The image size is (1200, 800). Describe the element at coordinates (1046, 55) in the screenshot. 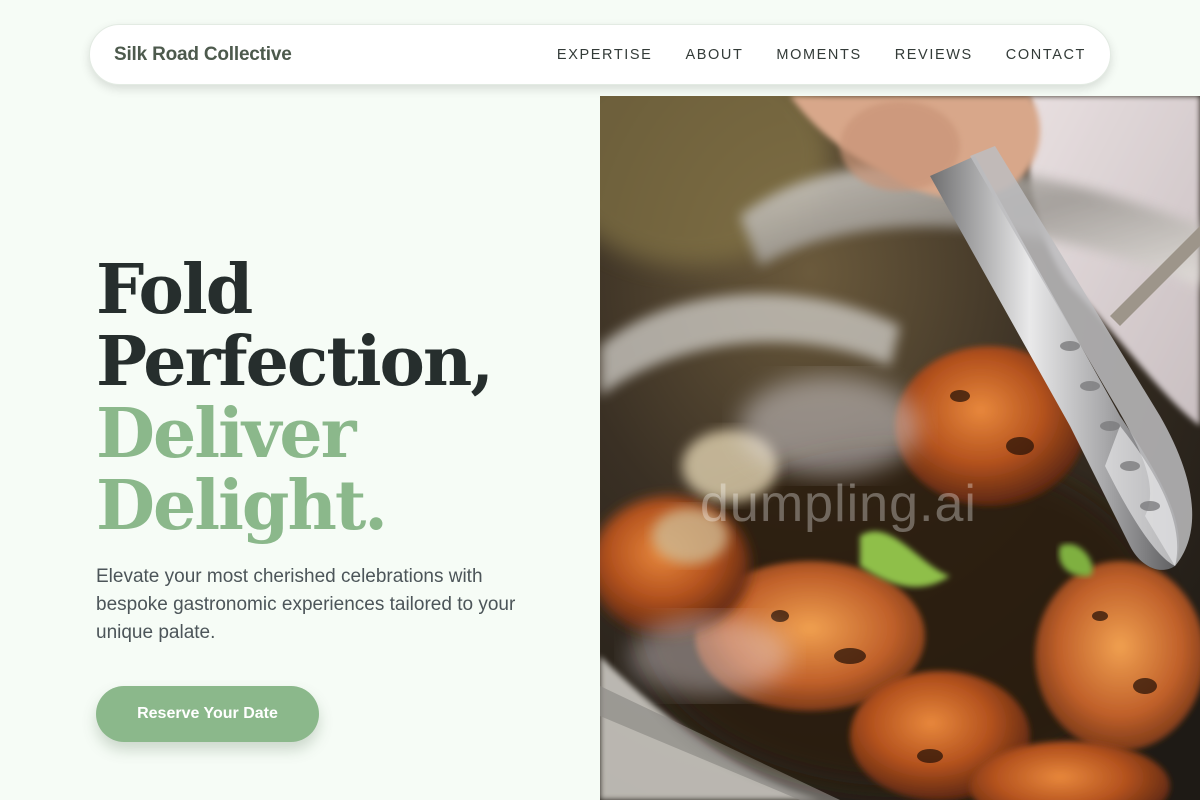

I see `nav-link-contact: CONTACT` at that location.